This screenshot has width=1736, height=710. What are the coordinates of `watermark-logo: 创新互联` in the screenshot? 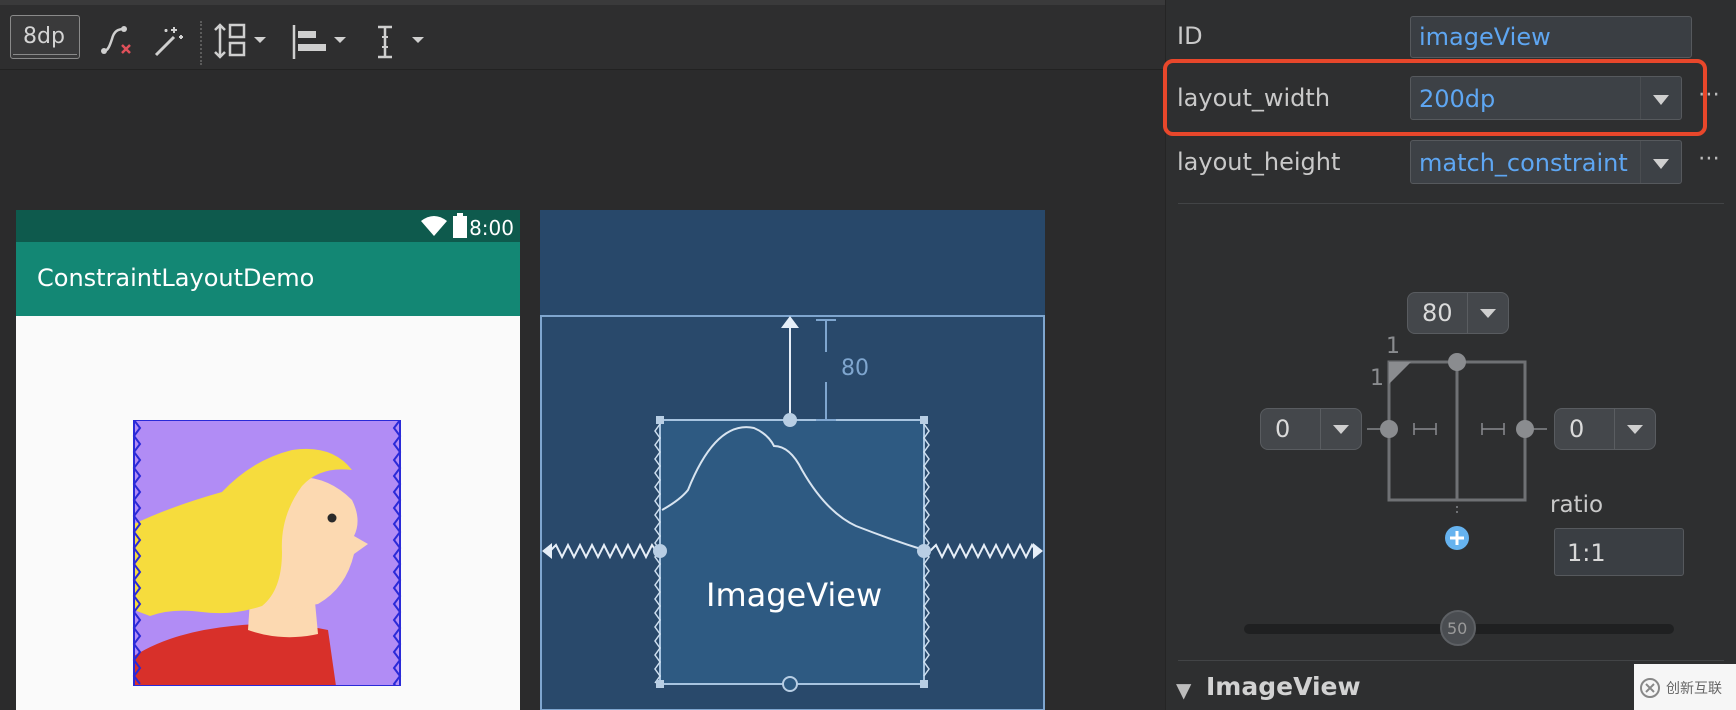 It's located at (1685, 687).